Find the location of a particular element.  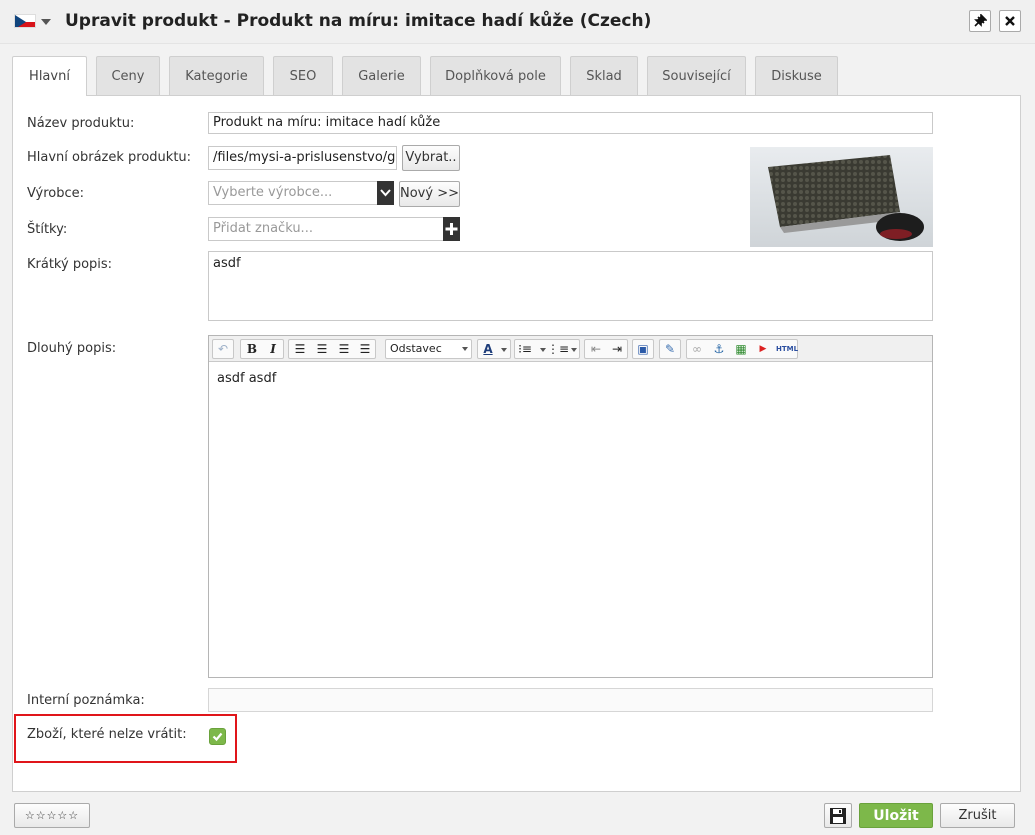

format-select-value: Odstavec is located at coordinates (416, 348).